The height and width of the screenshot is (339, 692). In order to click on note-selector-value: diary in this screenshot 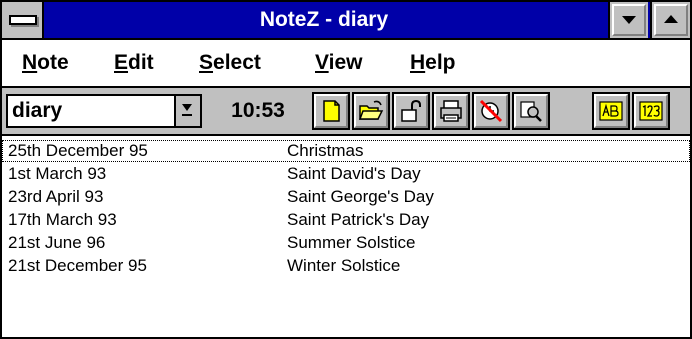, I will do `click(37, 110)`.